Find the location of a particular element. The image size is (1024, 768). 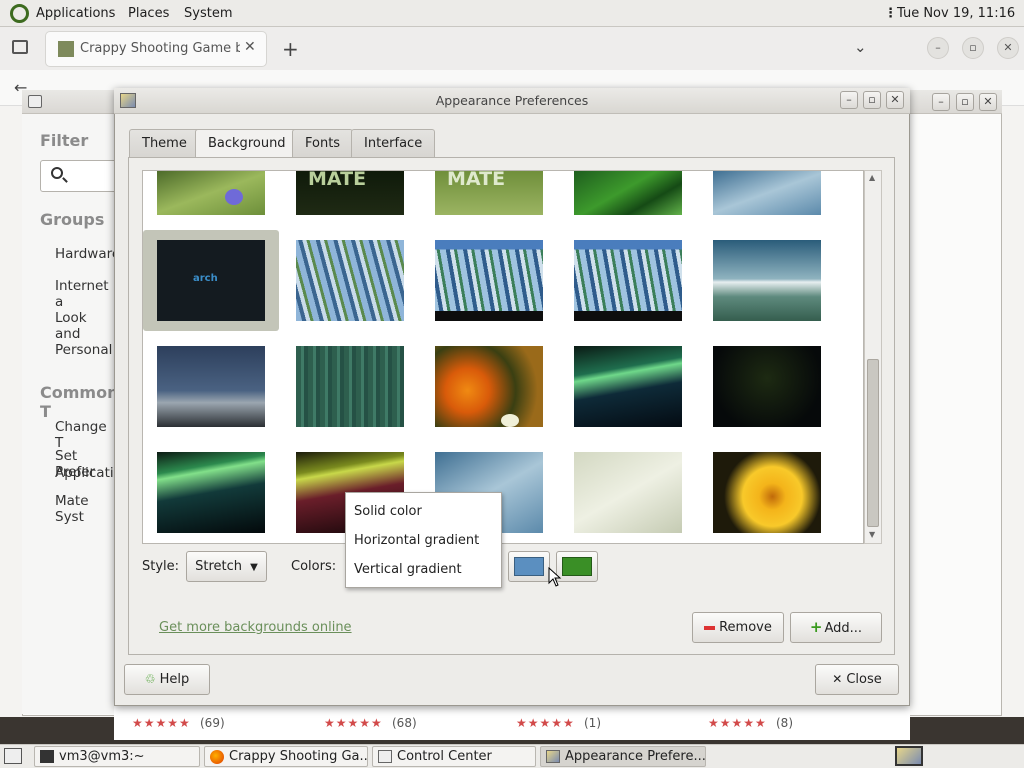

combo-arrow-icon: ▼ is located at coordinates (254, 567).